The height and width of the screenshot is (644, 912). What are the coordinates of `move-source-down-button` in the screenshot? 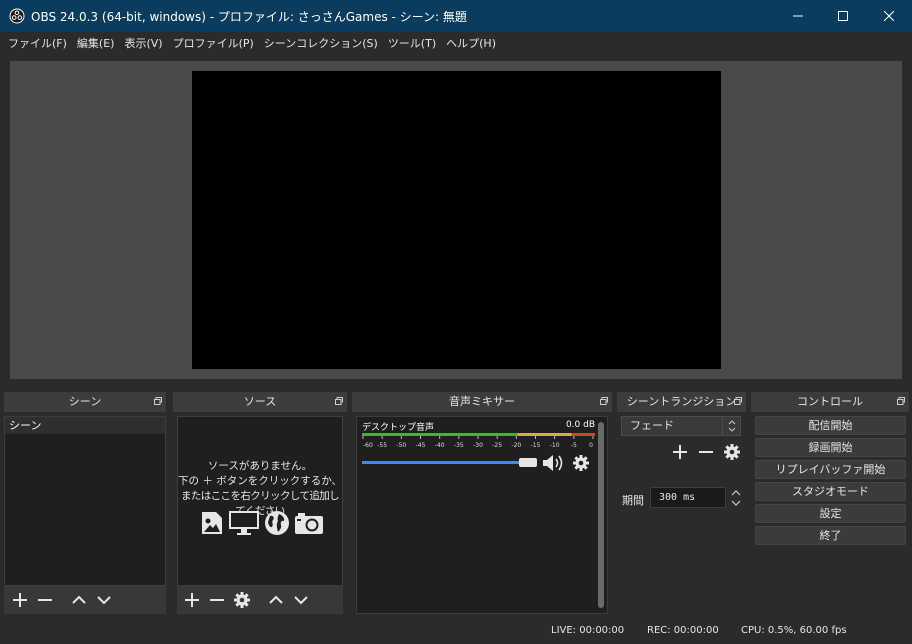 It's located at (300, 600).